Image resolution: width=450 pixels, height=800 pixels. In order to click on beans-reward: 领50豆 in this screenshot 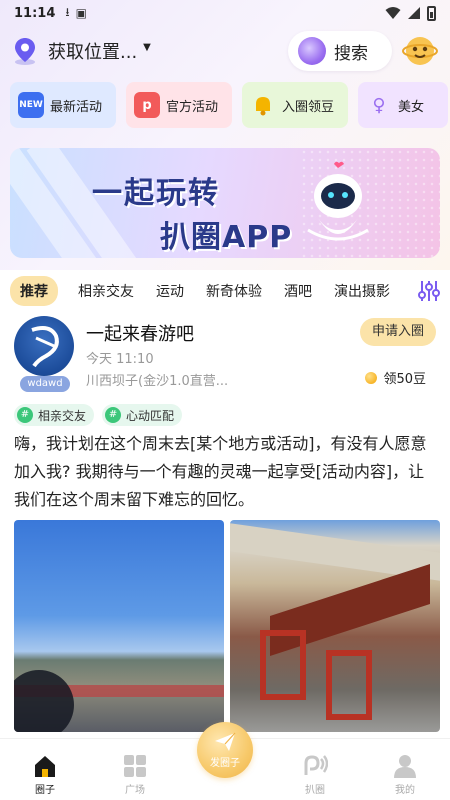, I will do `click(395, 377)`.